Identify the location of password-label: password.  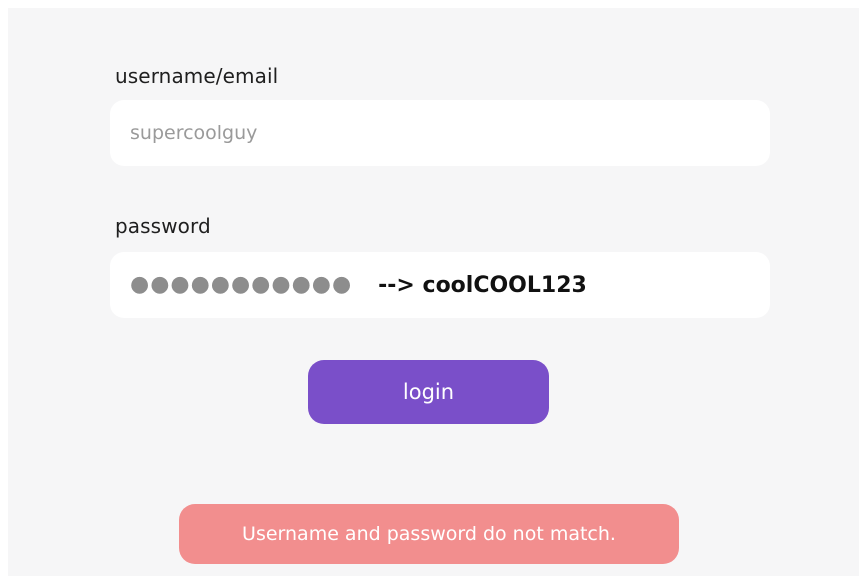
(163, 226).